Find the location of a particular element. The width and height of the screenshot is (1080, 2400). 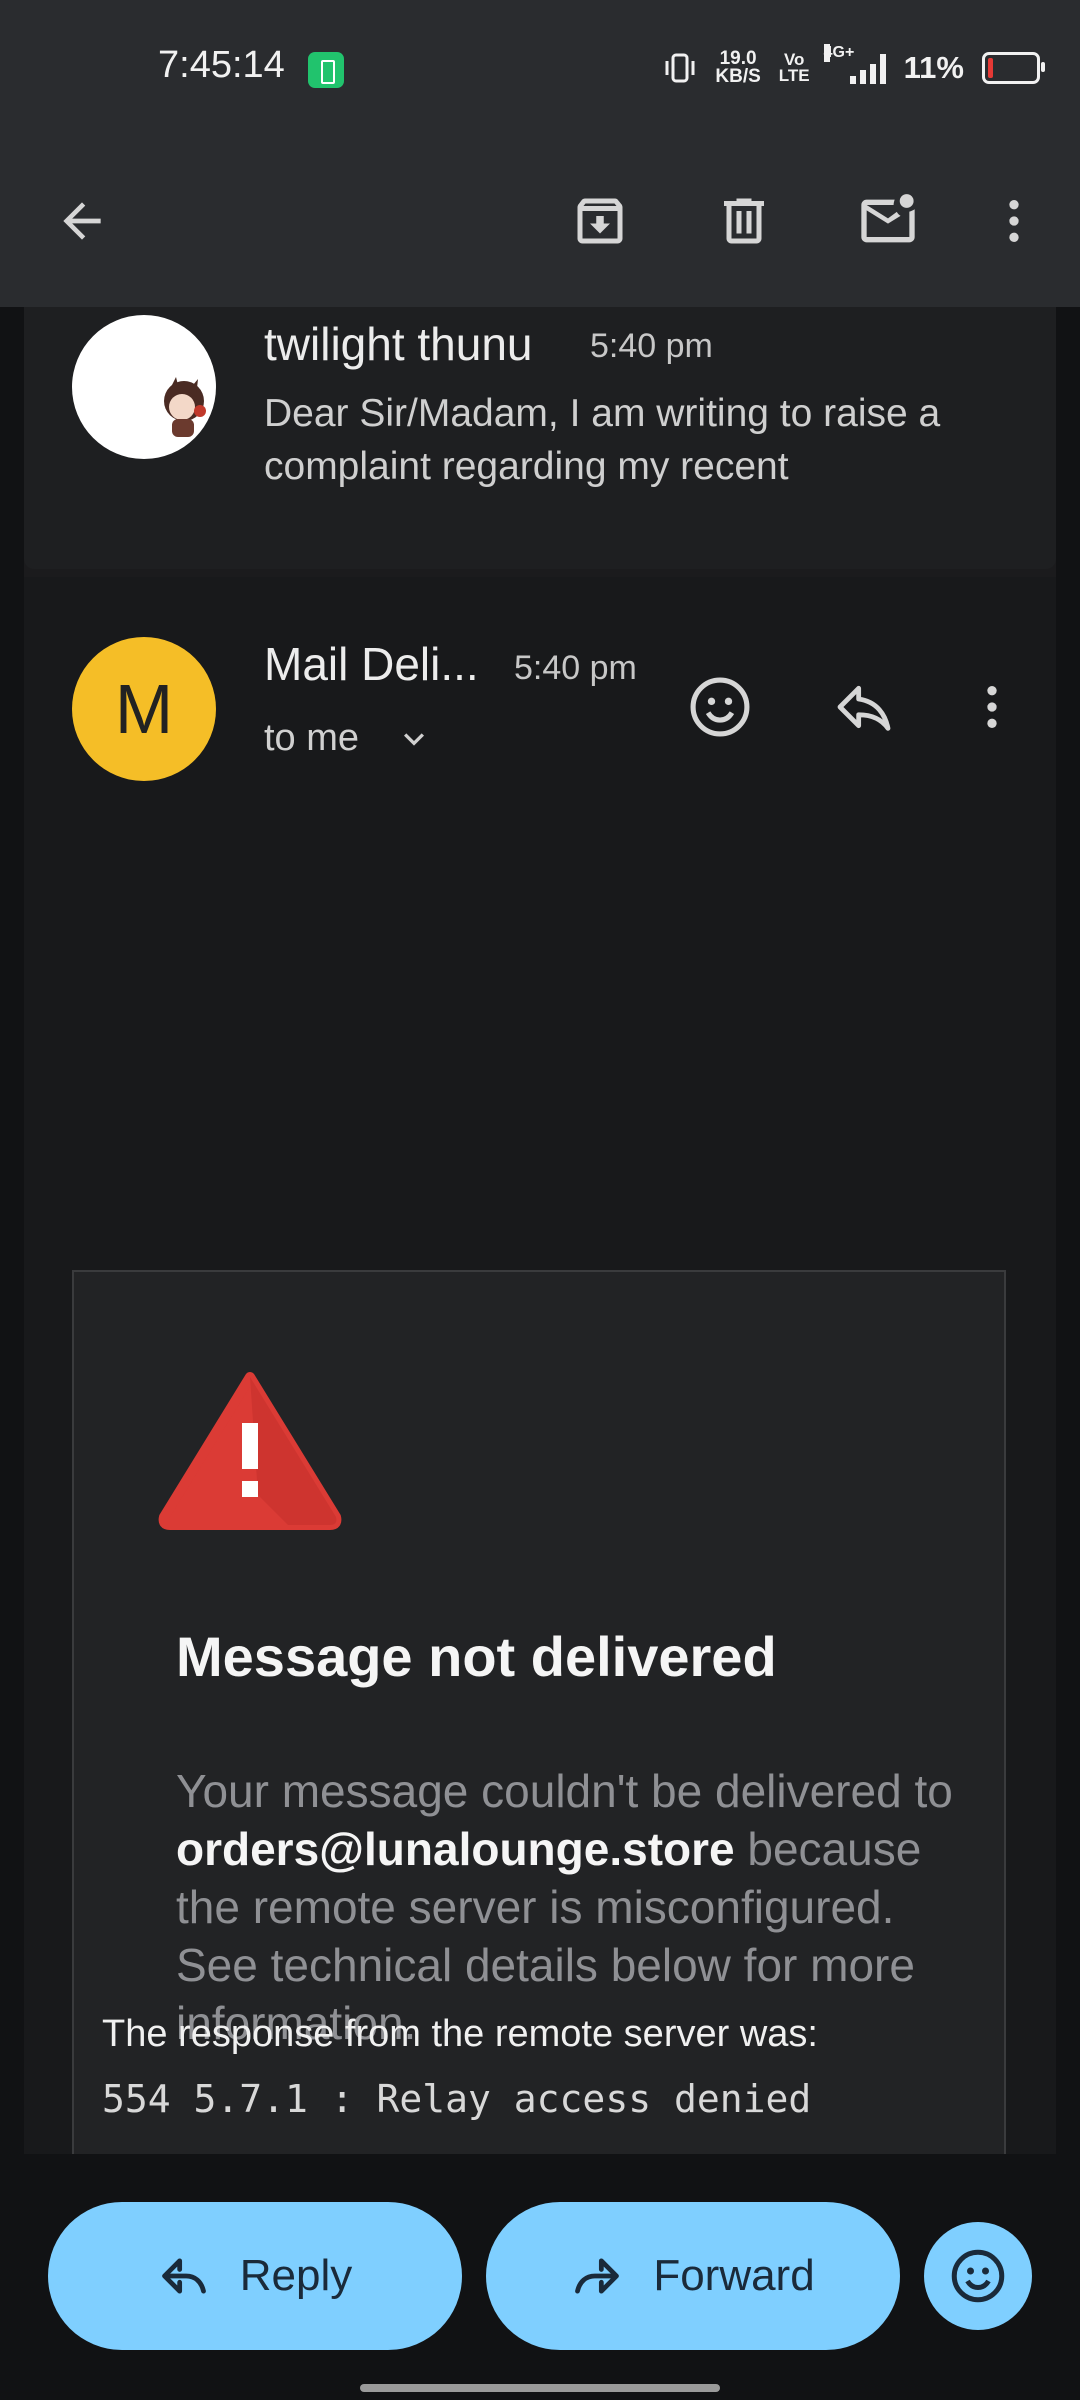

recipient-email: orders@lunalounge.store is located at coordinates (455, 1849).